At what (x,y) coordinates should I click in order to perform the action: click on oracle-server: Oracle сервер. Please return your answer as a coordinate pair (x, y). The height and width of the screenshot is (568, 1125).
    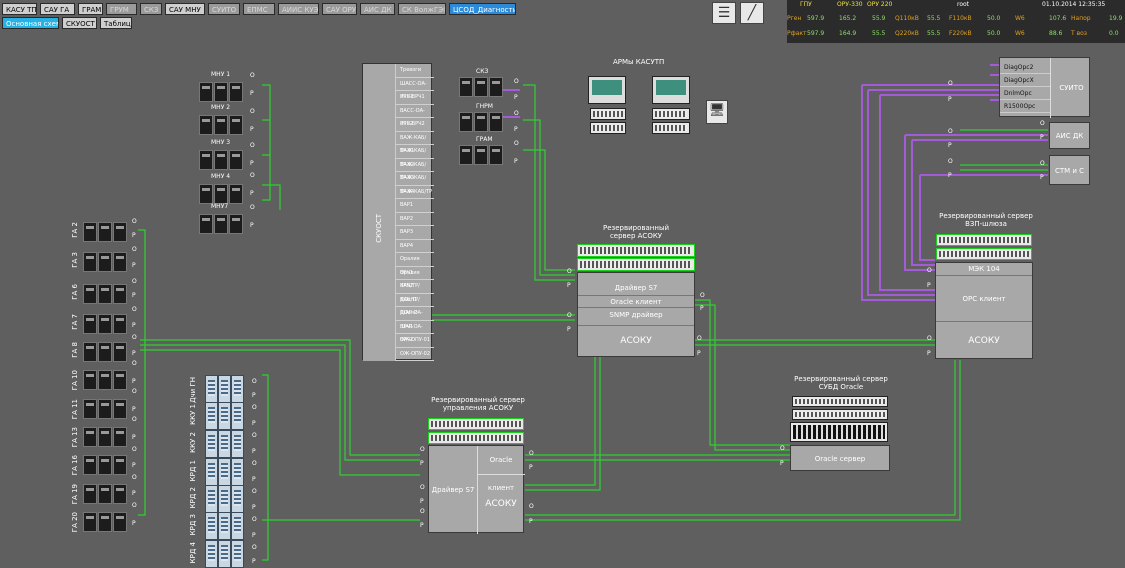
    Looking at the image, I should click on (840, 458).